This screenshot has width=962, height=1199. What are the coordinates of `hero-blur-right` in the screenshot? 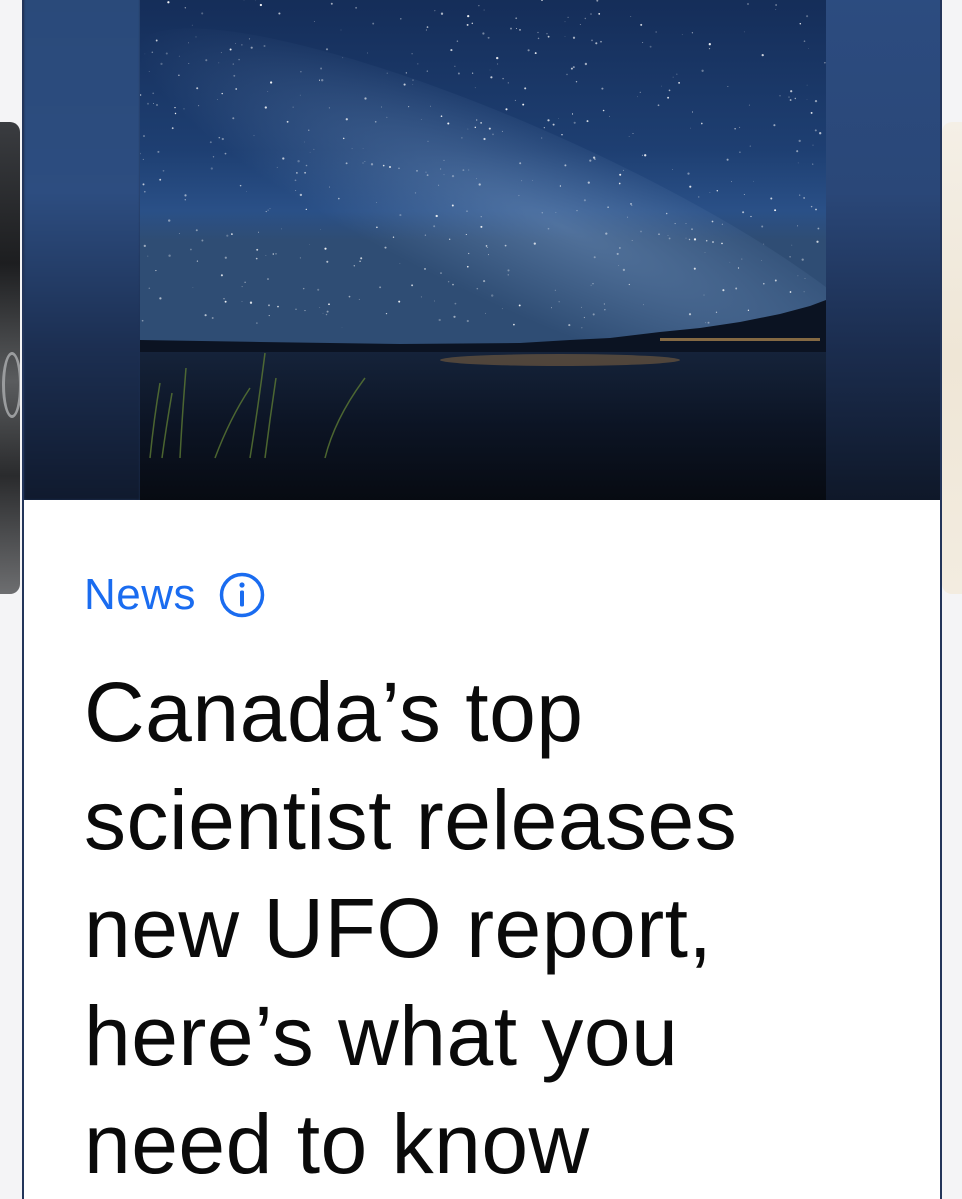 It's located at (883, 250).